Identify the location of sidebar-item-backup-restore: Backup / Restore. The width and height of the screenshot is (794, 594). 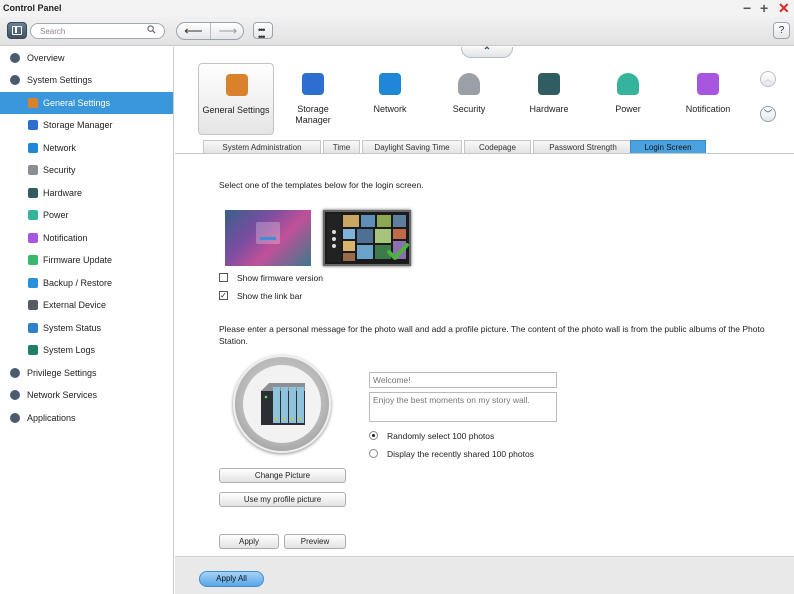
(86, 283).